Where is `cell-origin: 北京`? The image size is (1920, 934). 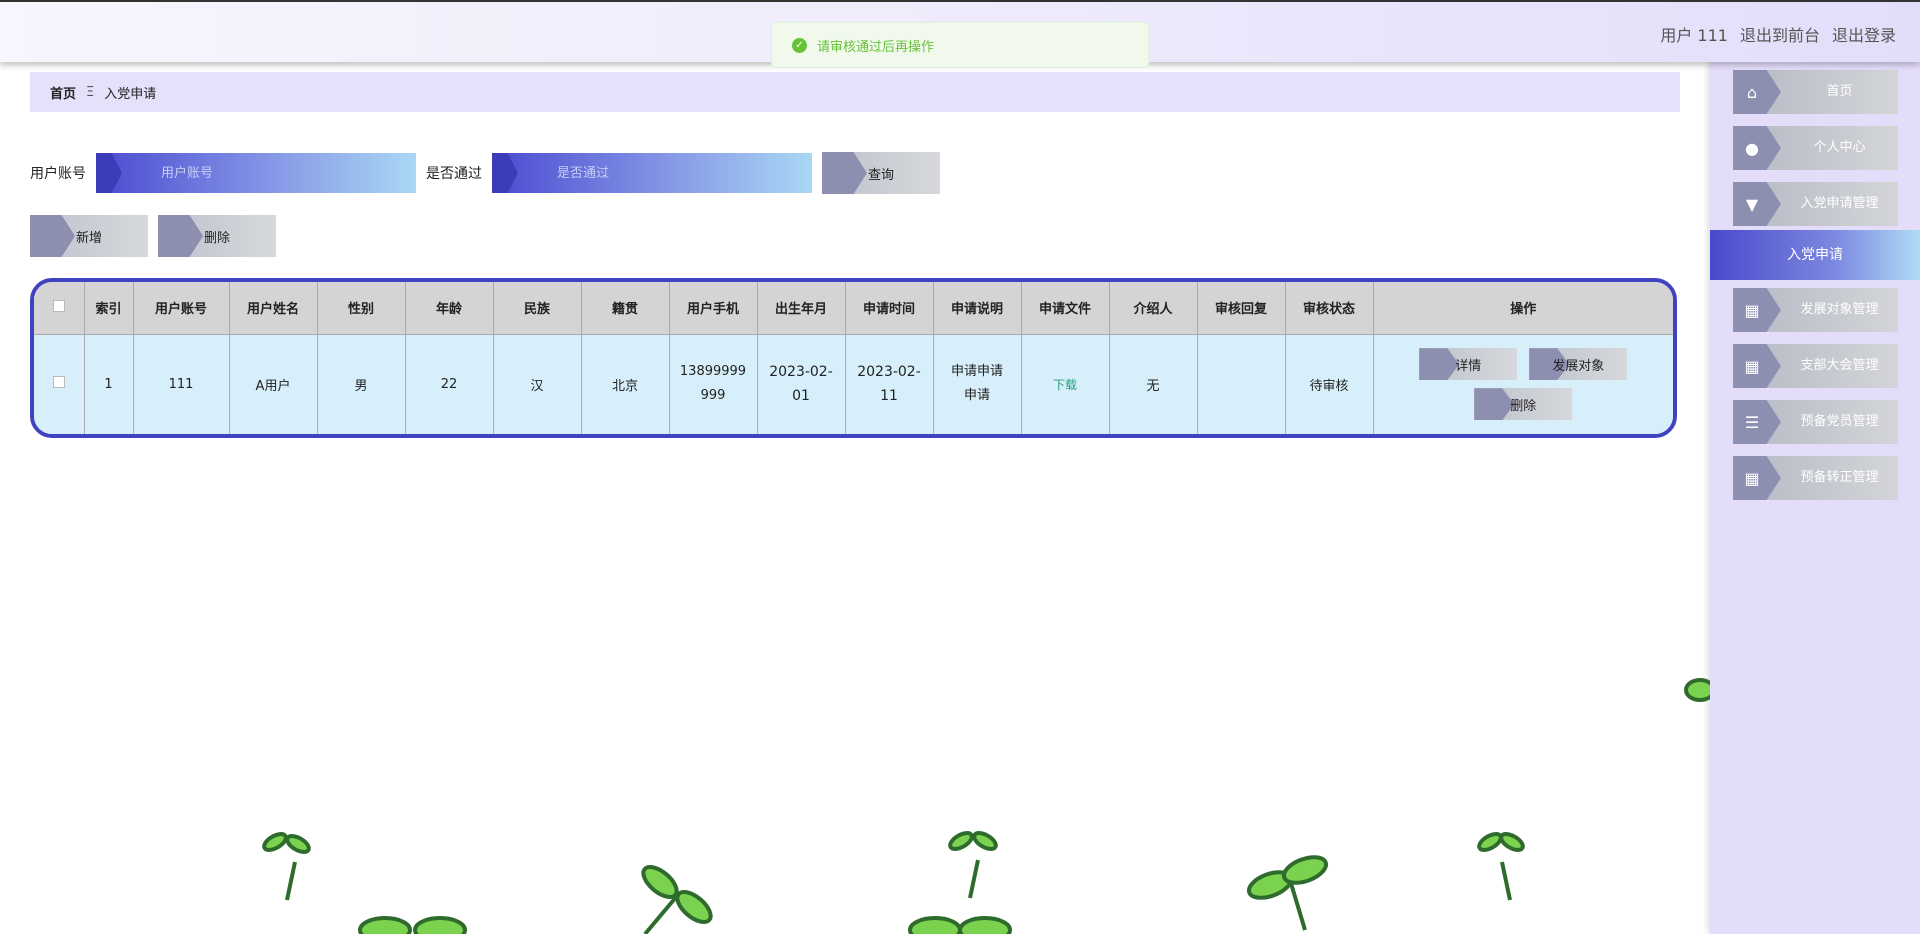 cell-origin: 北京 is located at coordinates (625, 383).